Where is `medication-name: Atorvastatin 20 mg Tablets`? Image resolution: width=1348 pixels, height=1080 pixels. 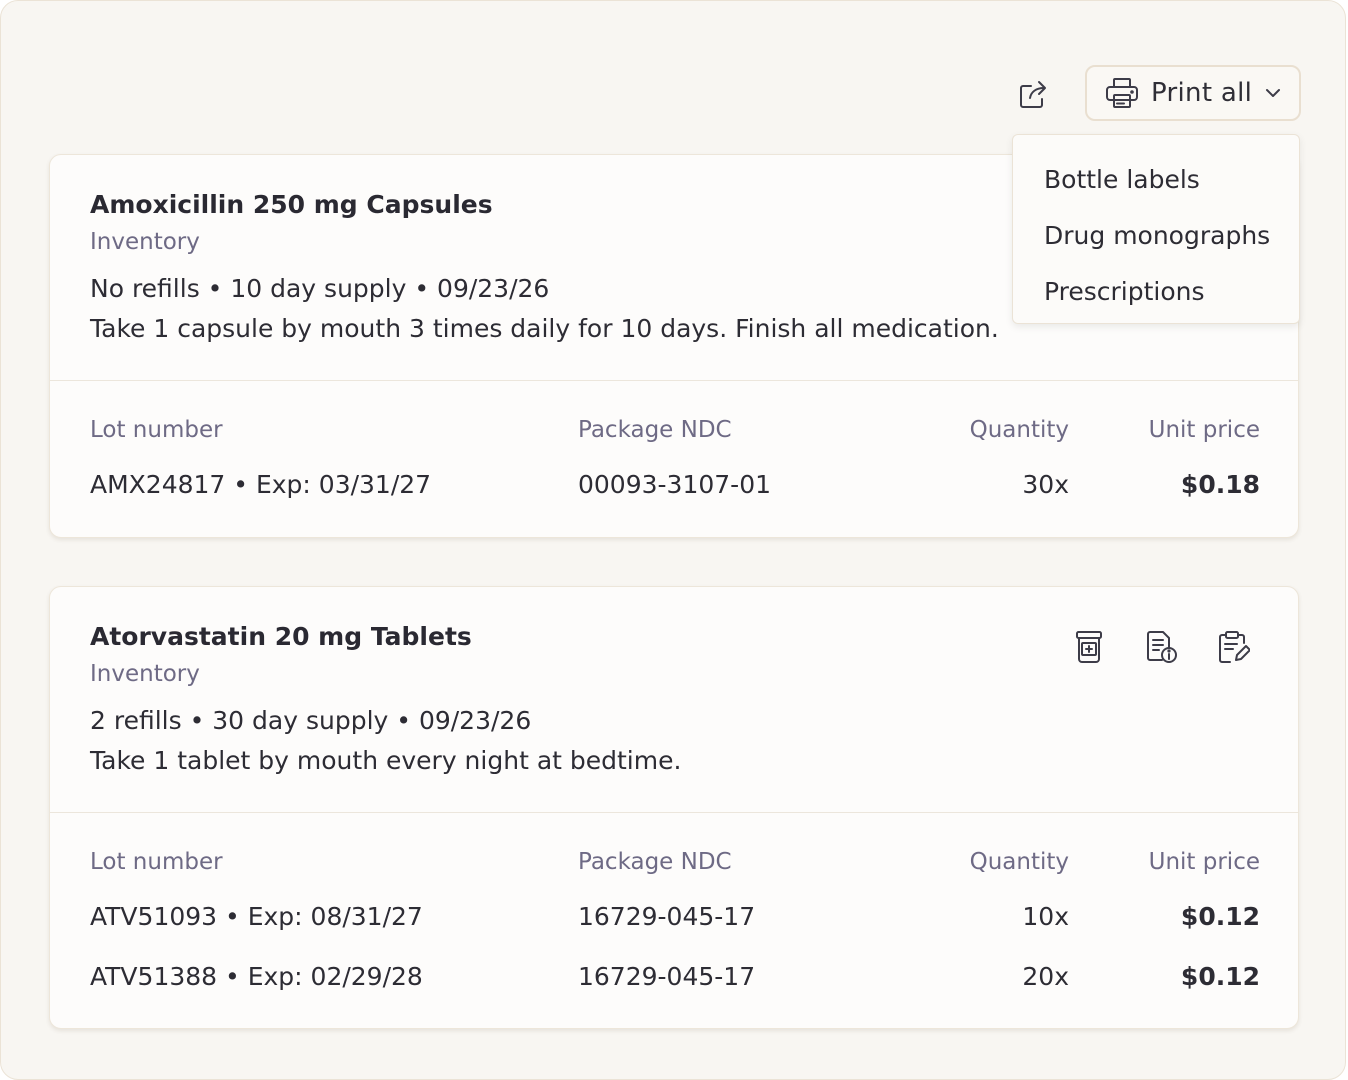 medication-name: Atorvastatin 20 mg Tablets is located at coordinates (281, 636).